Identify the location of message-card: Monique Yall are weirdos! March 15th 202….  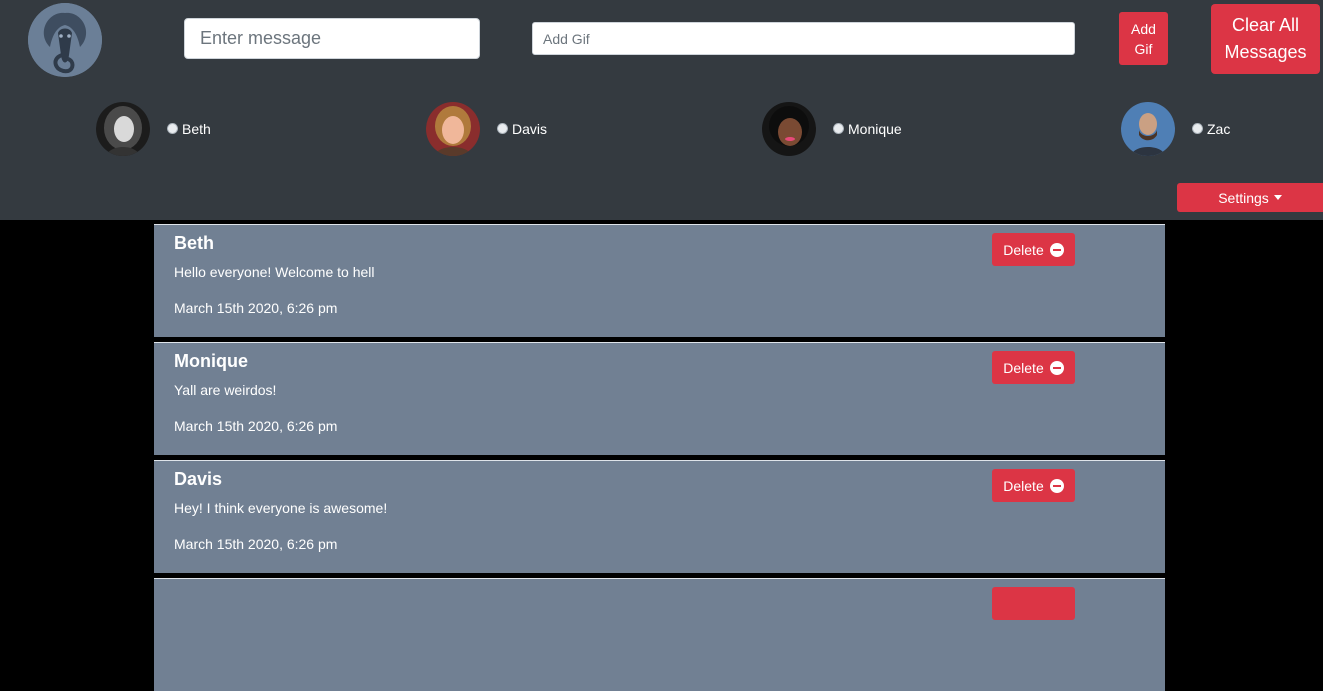
(659, 398).